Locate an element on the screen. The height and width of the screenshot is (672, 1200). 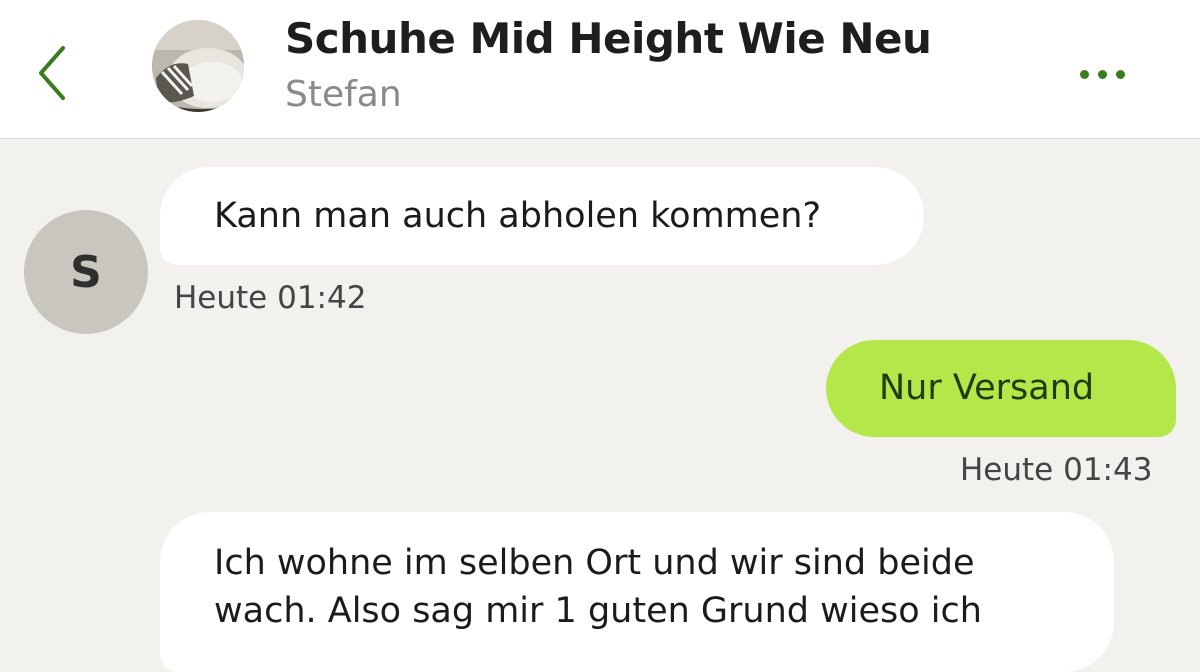
message-timestamp: Heute 01:42 is located at coordinates (270, 298).